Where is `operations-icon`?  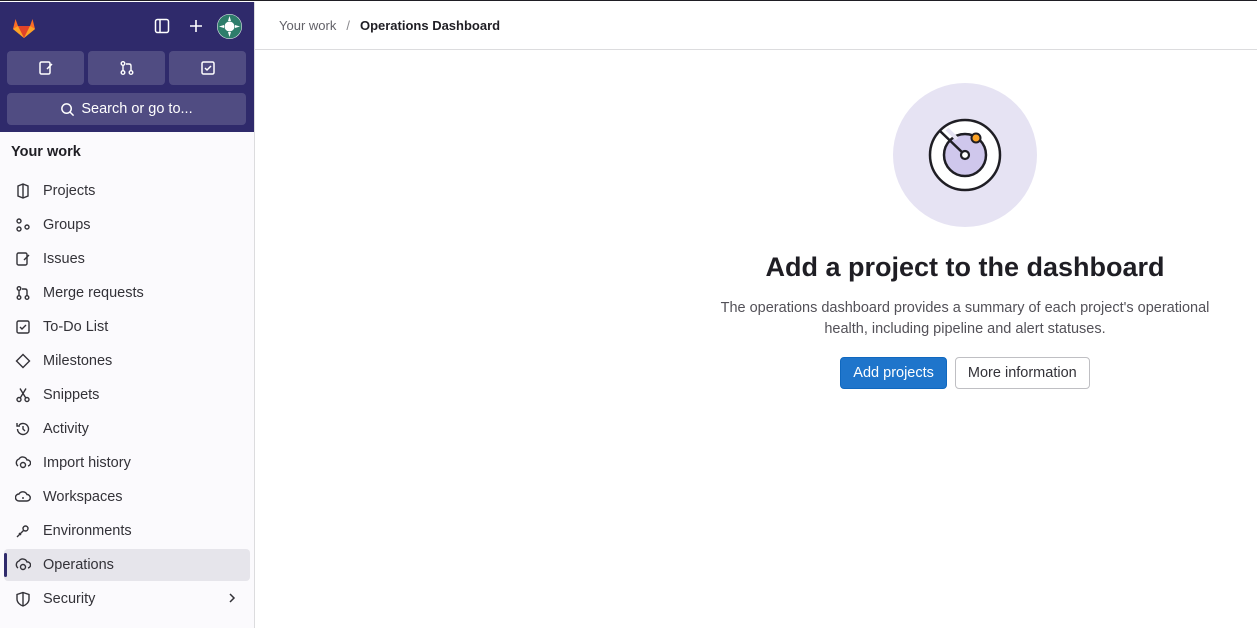 operations-icon is located at coordinates (23, 565).